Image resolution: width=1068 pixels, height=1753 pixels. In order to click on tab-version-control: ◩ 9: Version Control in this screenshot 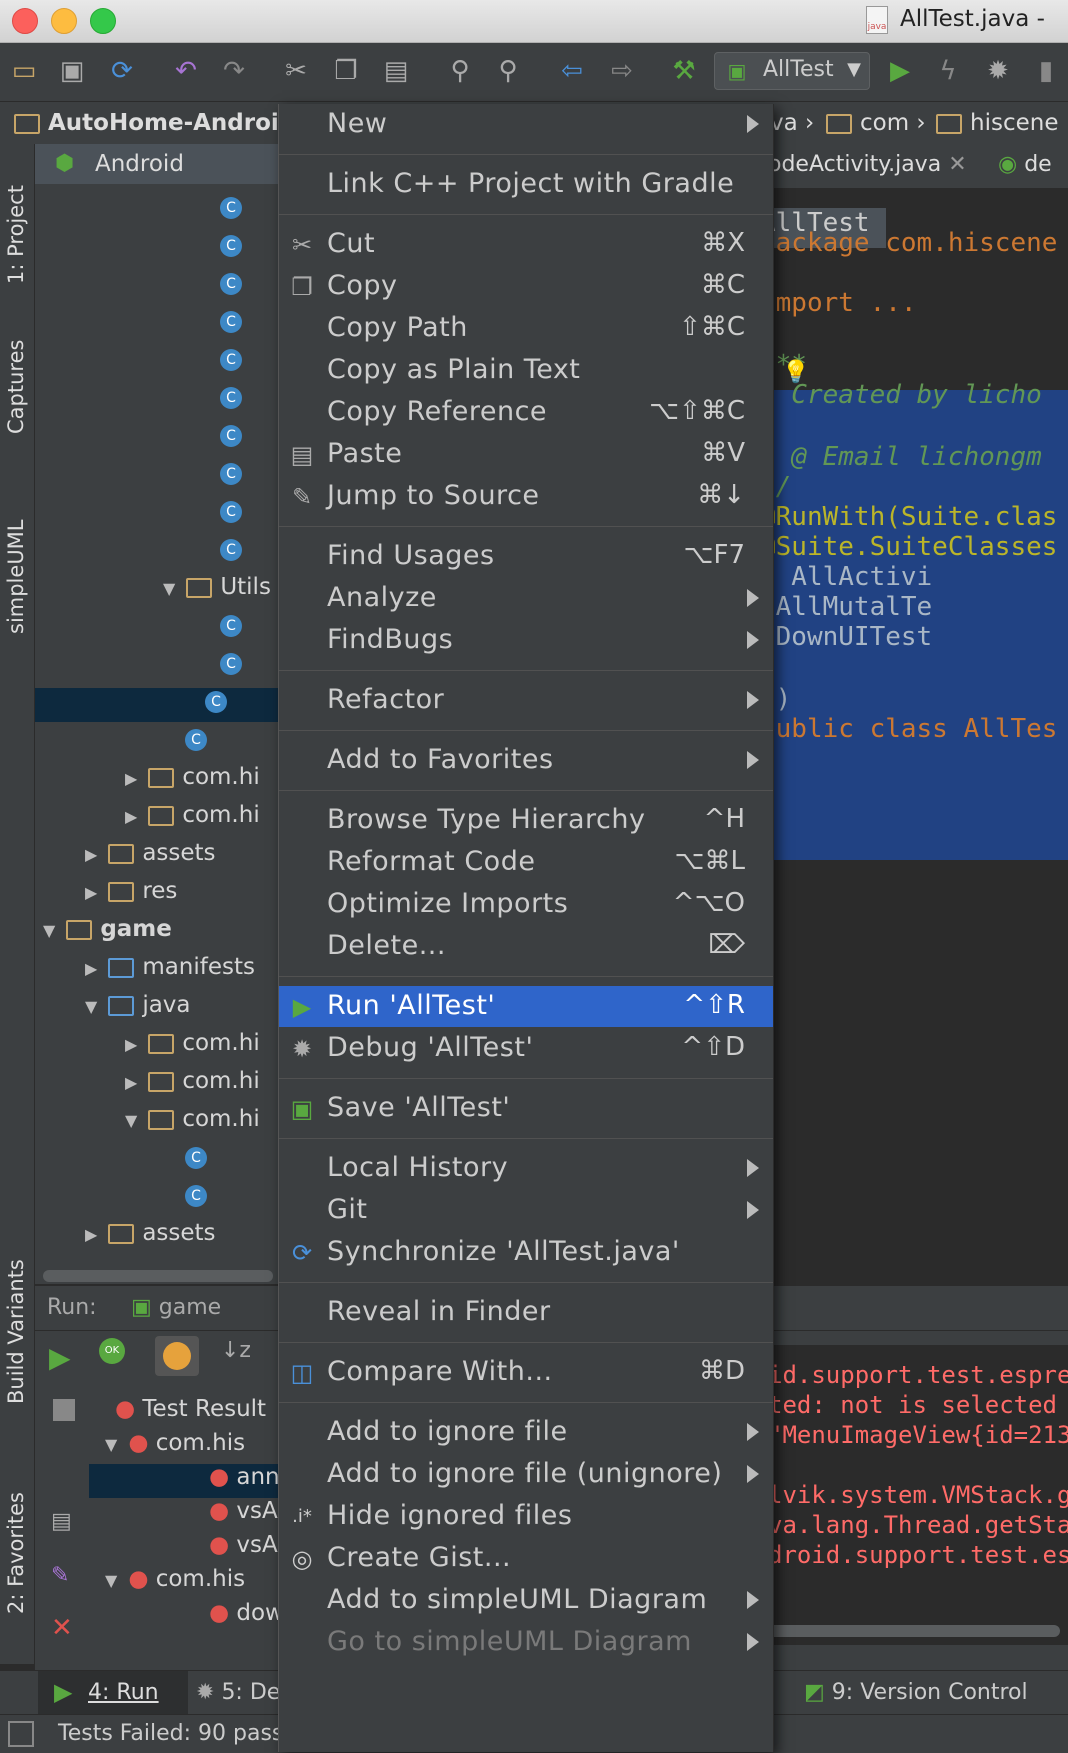, I will do `click(916, 1692)`.